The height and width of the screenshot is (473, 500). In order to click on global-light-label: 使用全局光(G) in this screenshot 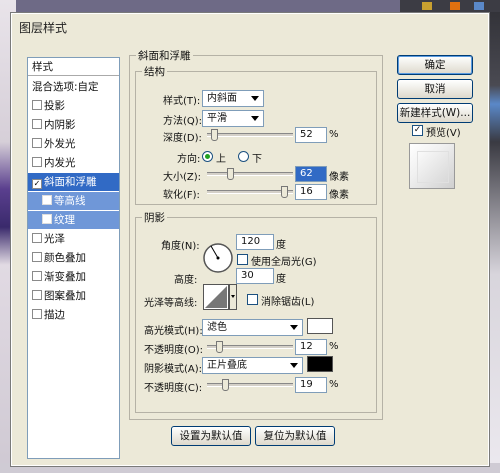, I will do `click(284, 262)`.